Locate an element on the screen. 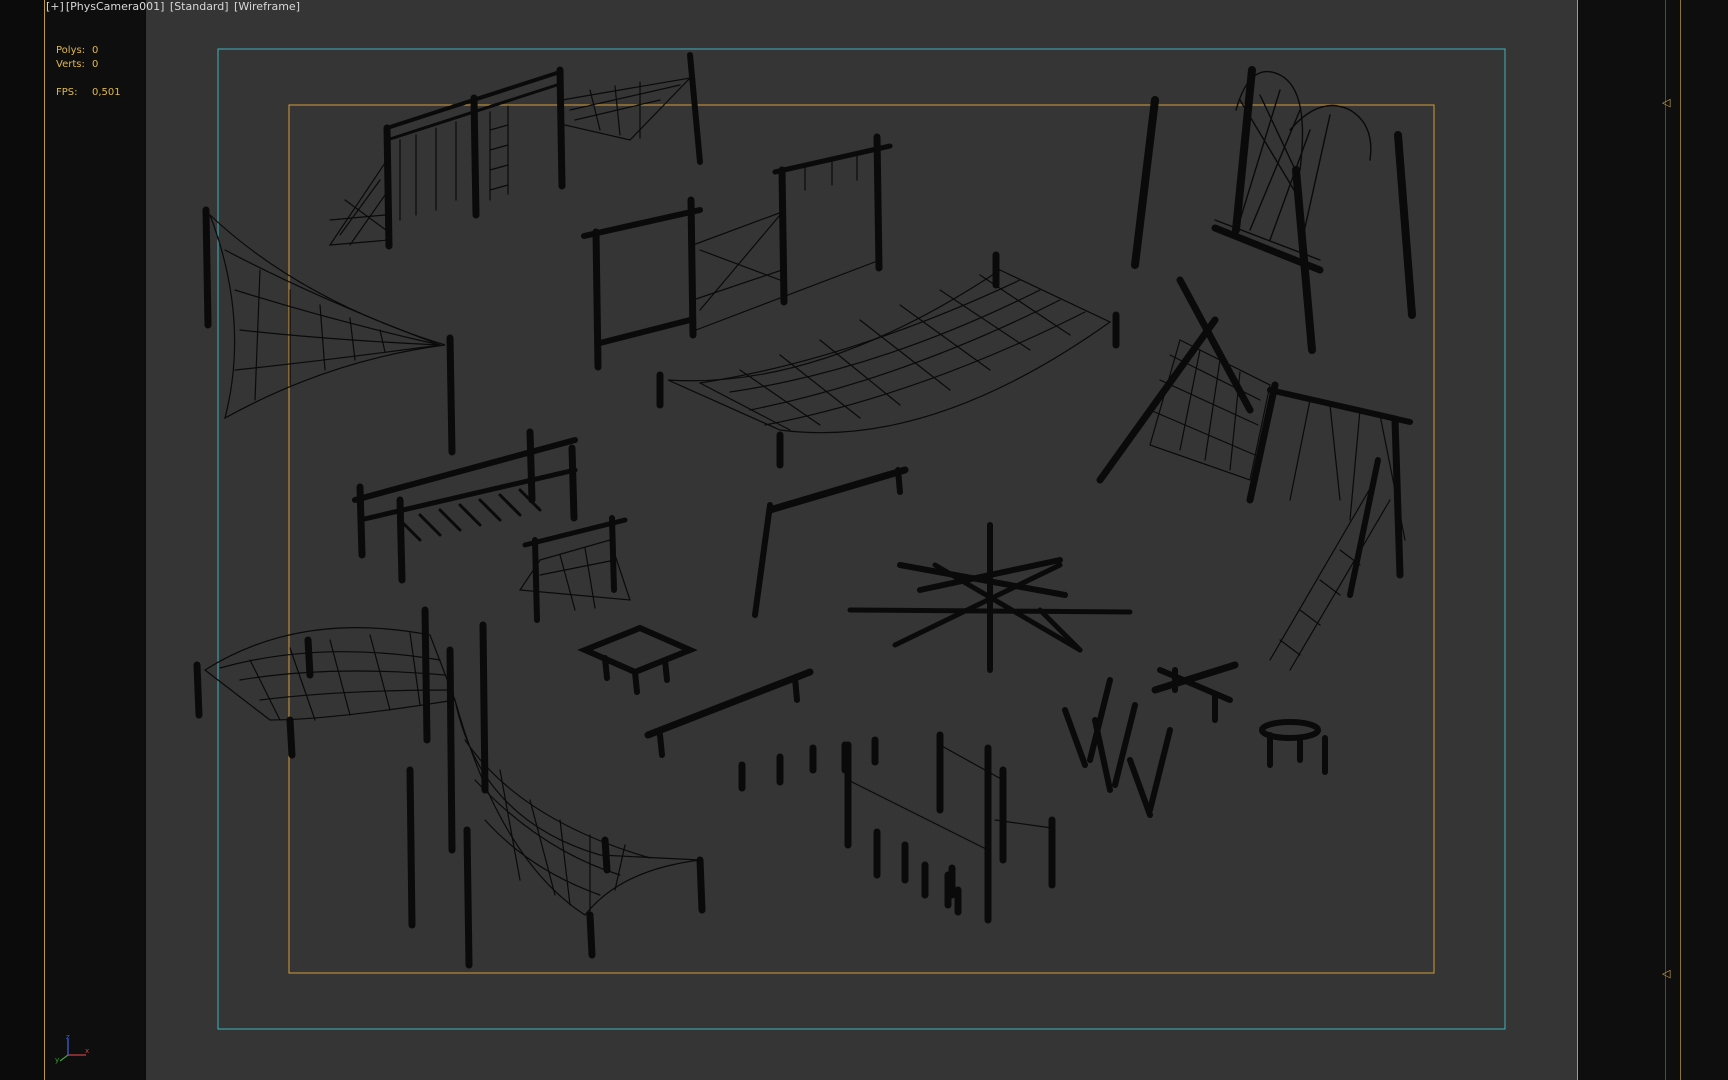 The height and width of the screenshot is (1080, 1728). axis-gizmo-icon: x y z is located at coordinates (72, 1049).